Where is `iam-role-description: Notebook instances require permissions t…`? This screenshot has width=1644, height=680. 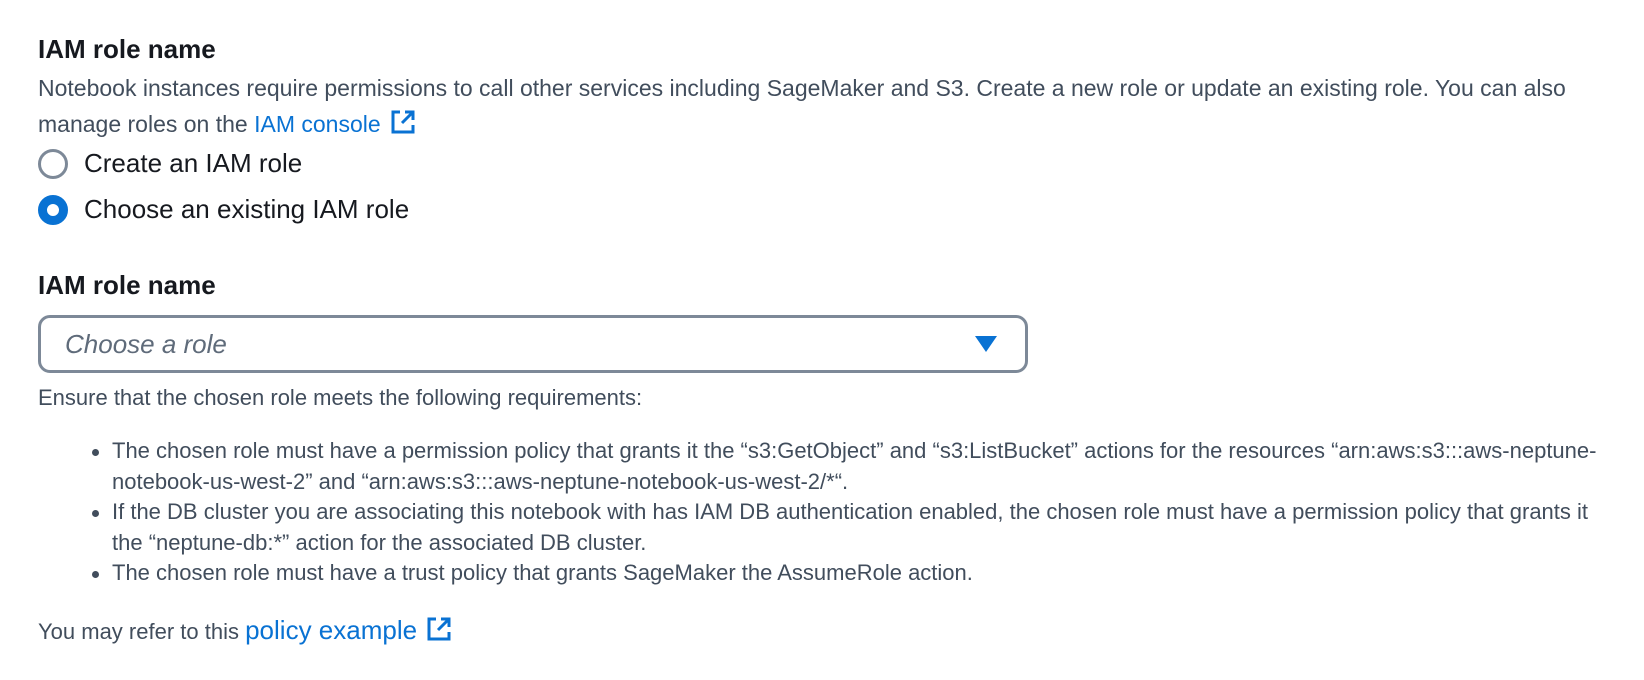 iam-role-description: Notebook instances require permissions t… is located at coordinates (833, 108).